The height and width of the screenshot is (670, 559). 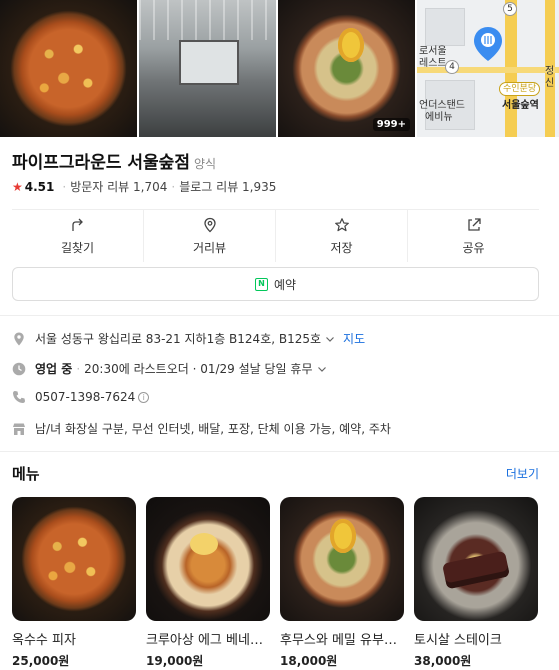 What do you see at coordinates (19, 368) in the screenshot?
I see `clock-icon` at bounding box center [19, 368].